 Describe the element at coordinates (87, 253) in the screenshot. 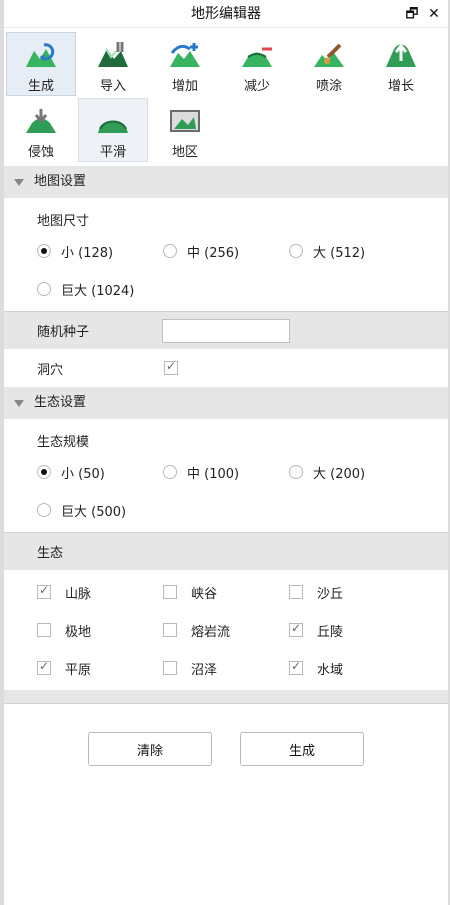

I see `map-size-small-label: 小 (128)` at that location.